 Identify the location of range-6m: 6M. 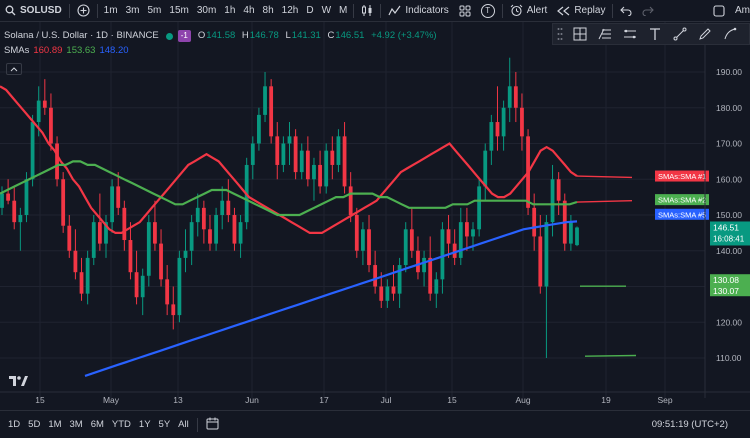
(97, 424).